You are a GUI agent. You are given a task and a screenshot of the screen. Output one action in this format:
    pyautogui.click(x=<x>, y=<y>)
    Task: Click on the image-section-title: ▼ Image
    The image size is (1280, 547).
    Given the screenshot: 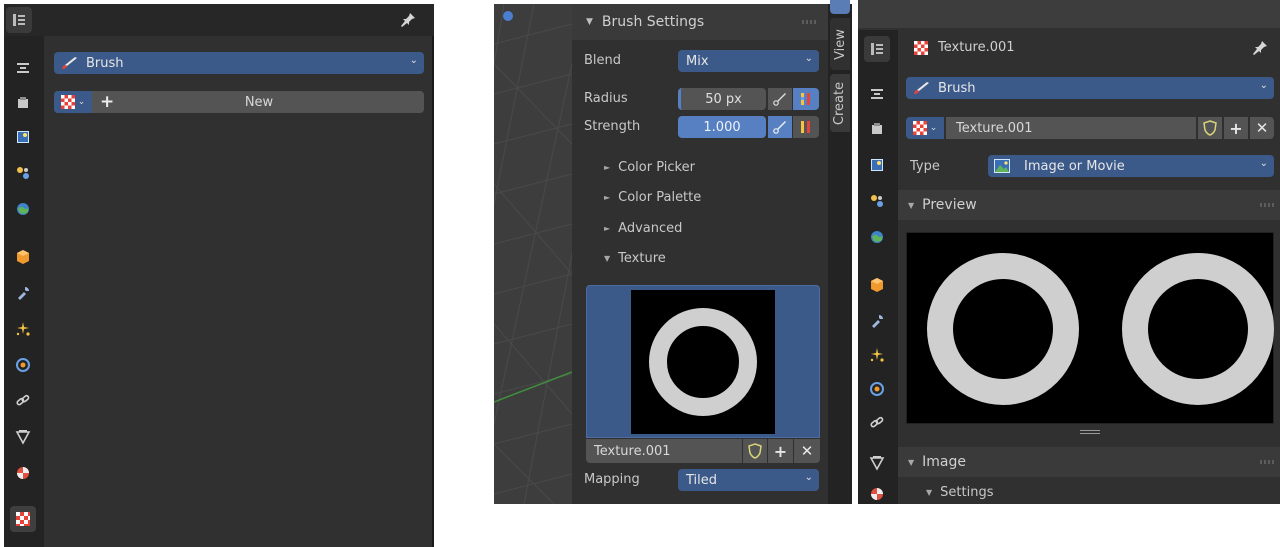 What is the action you would take?
    pyautogui.click(x=937, y=462)
    